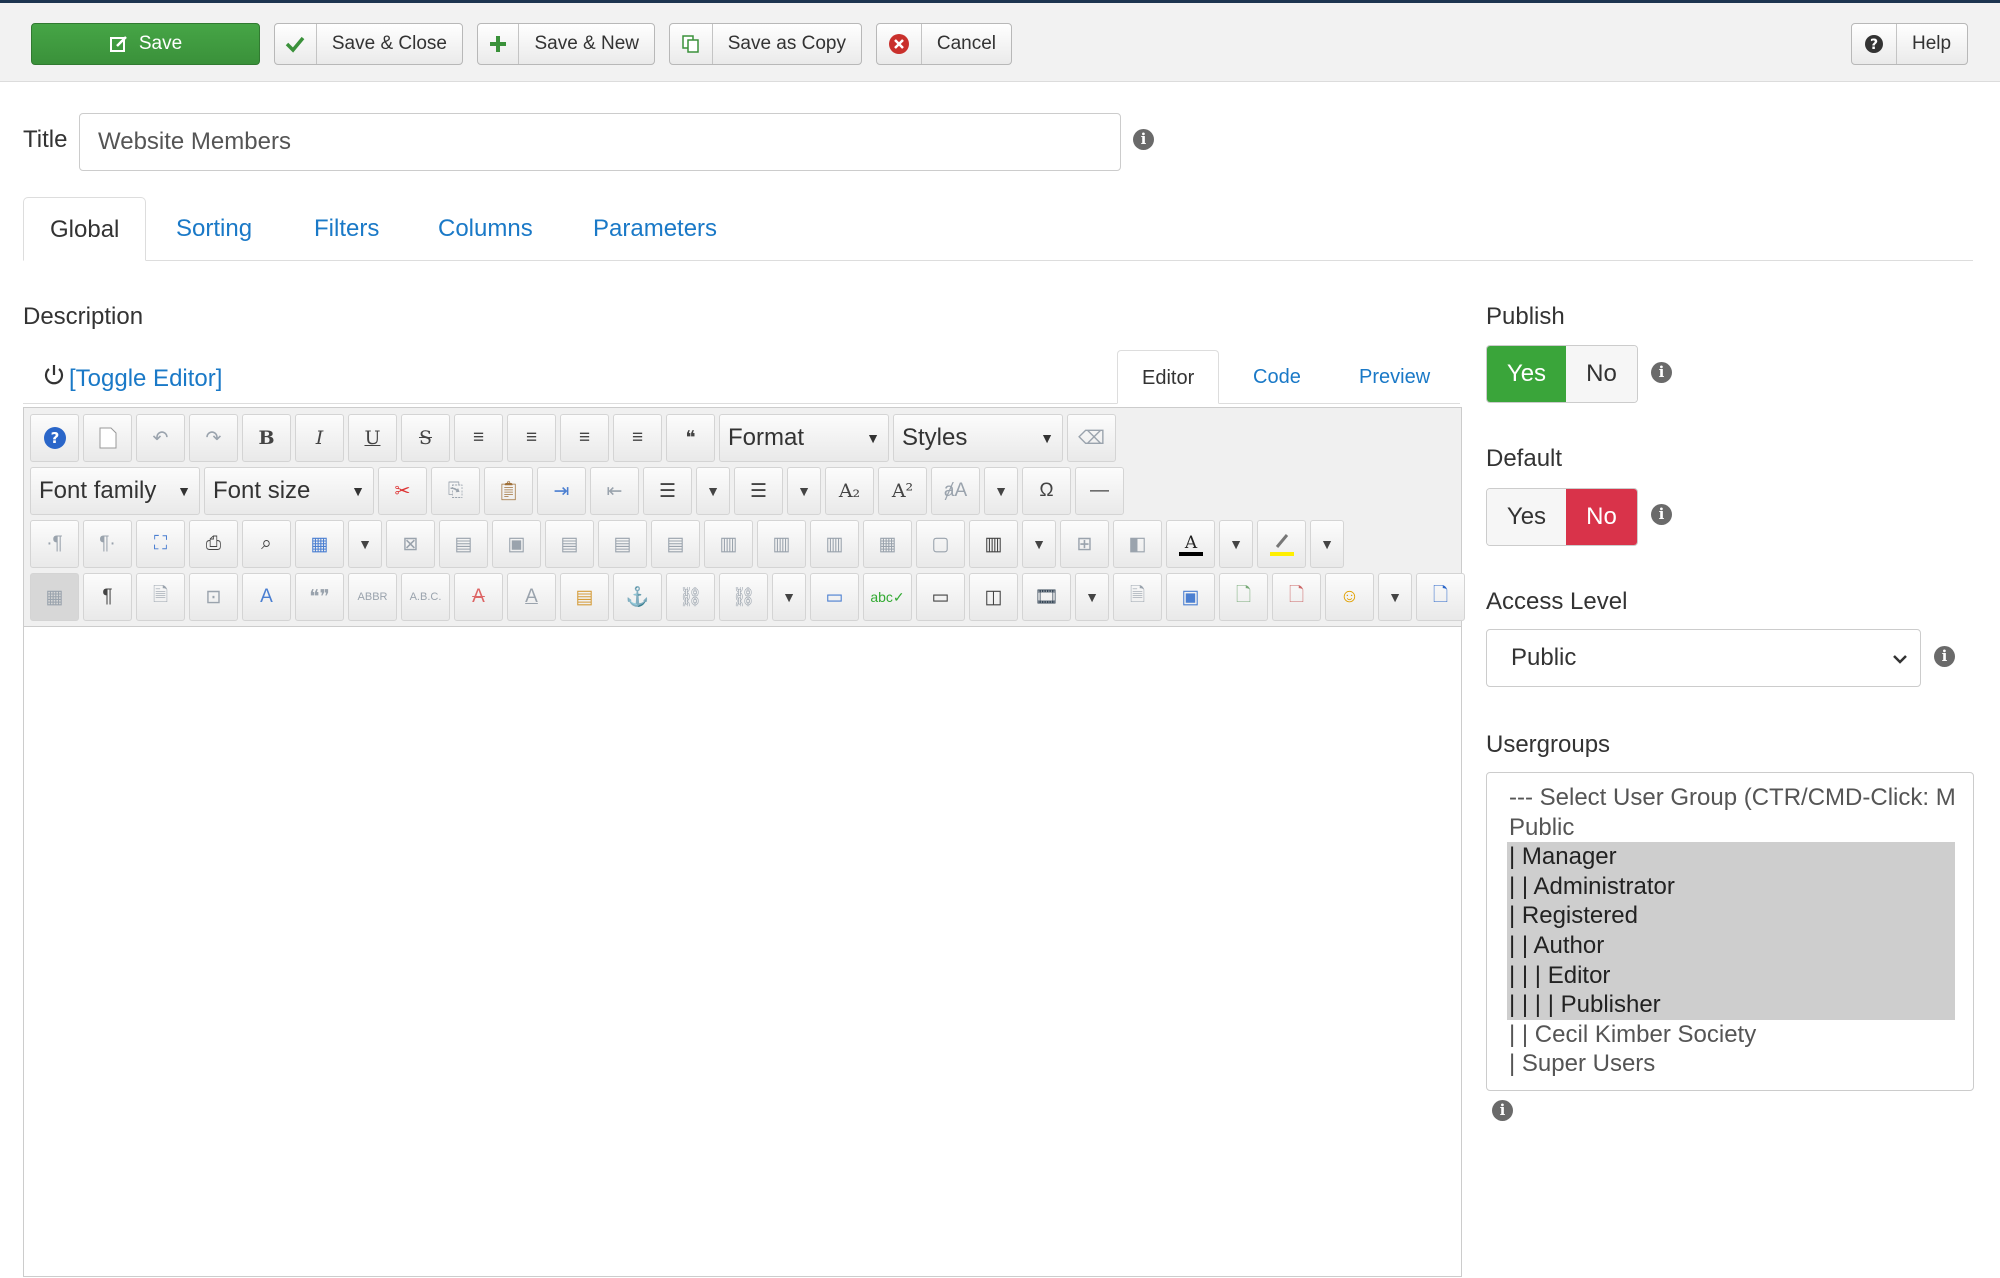  Describe the element at coordinates (1137, 597) in the screenshot. I see `file-browser-icon: 🗎︎` at that location.